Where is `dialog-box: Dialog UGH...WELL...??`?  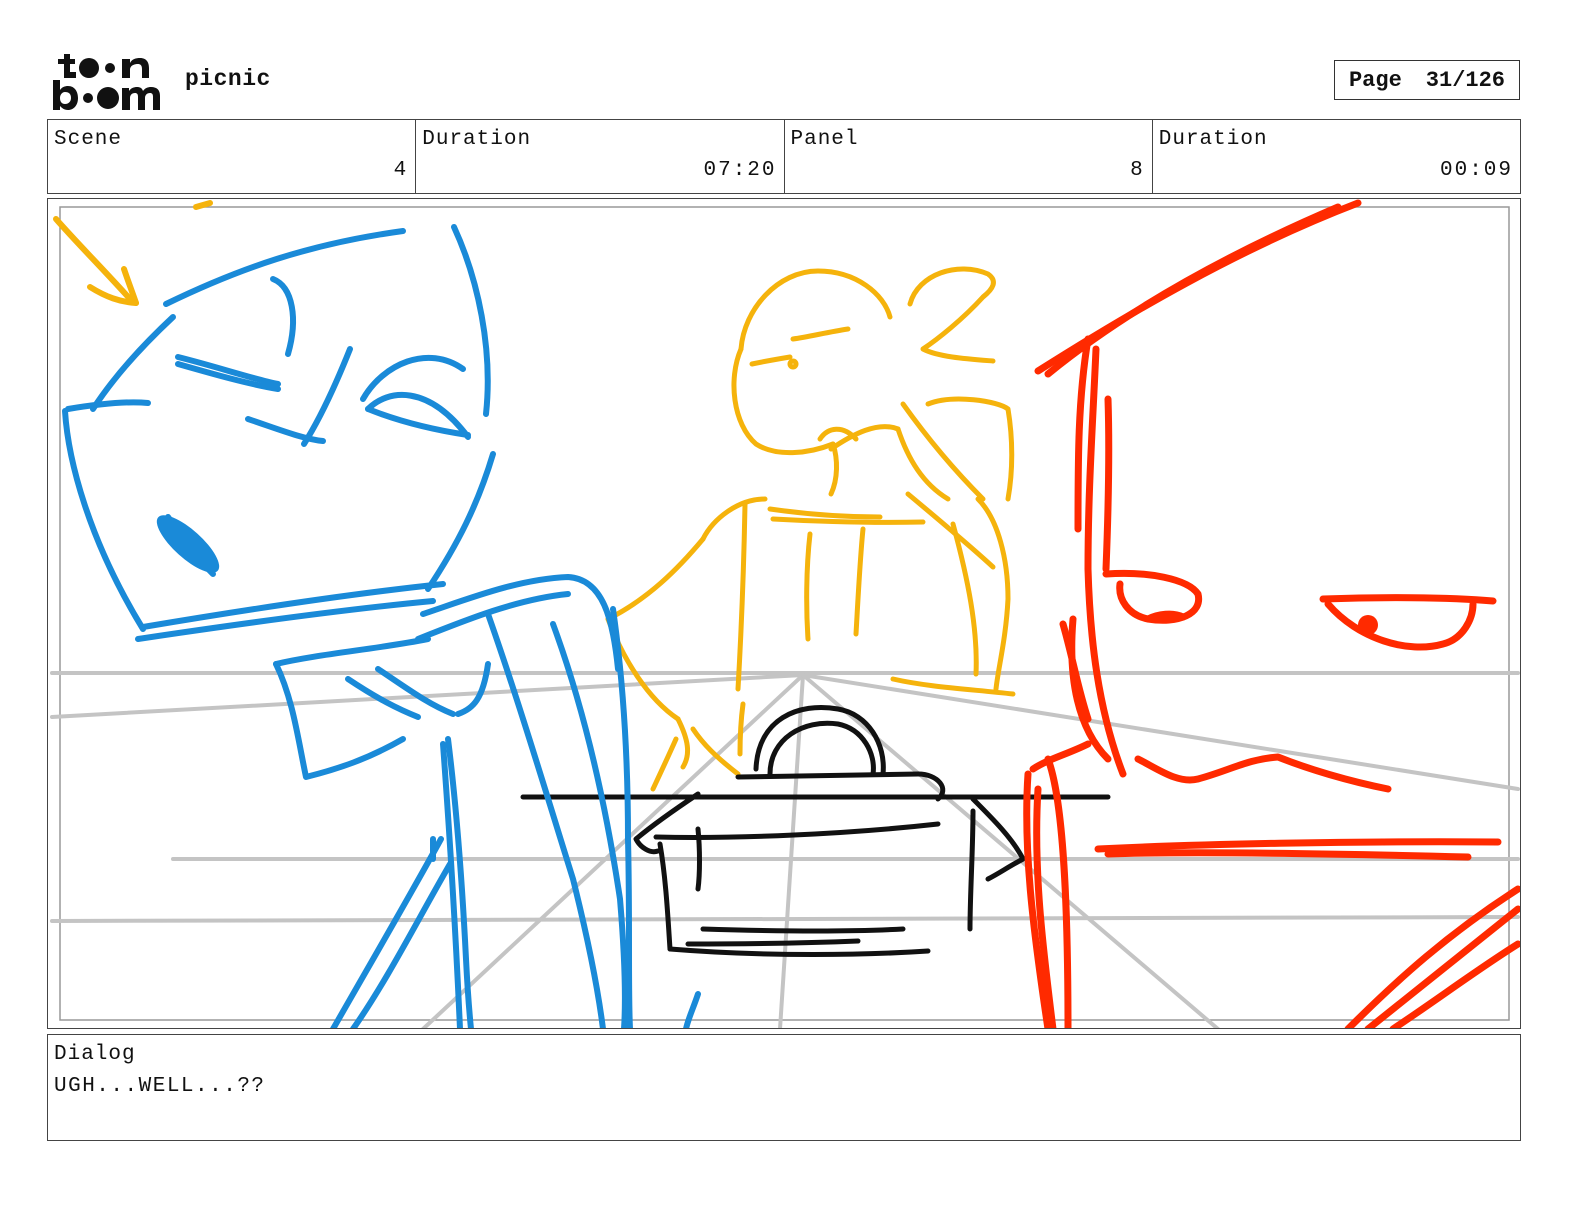 dialog-box: Dialog UGH...WELL...?? is located at coordinates (784, 1087).